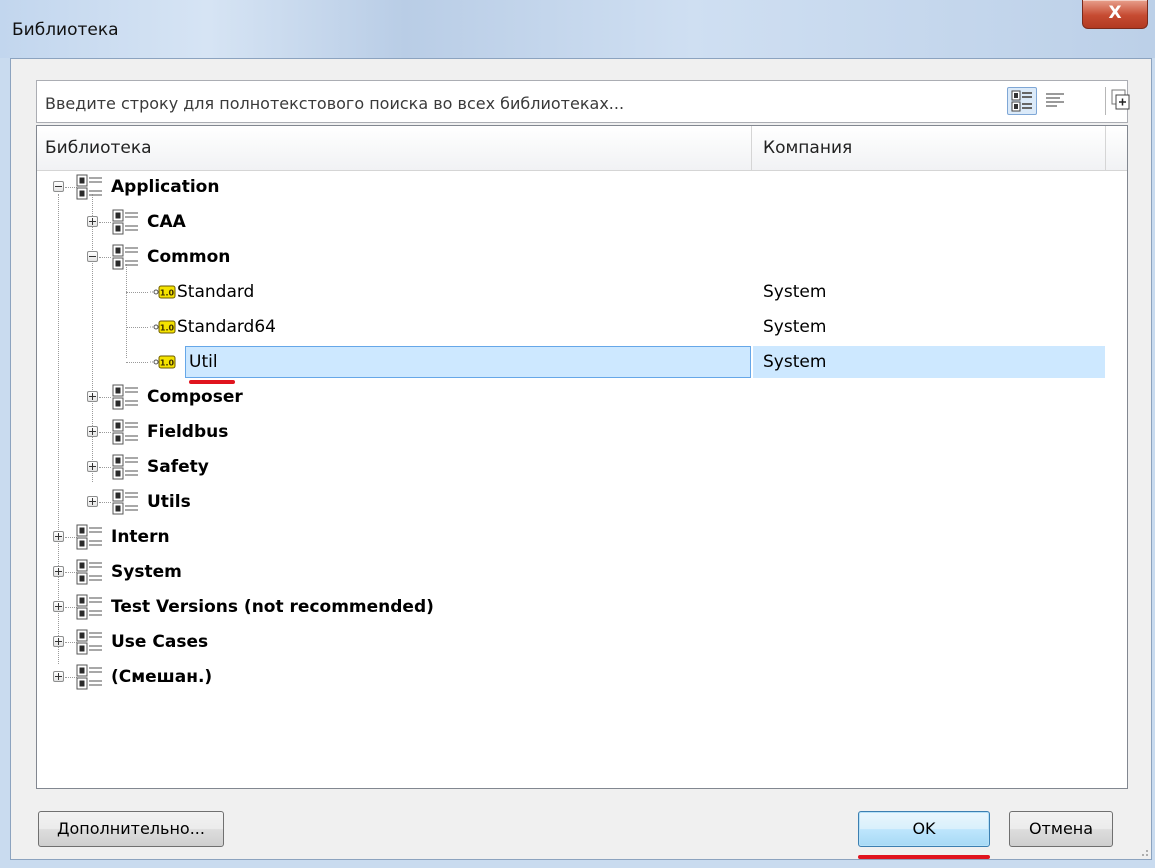  I want to click on tree-node-label: System, so click(146, 572).